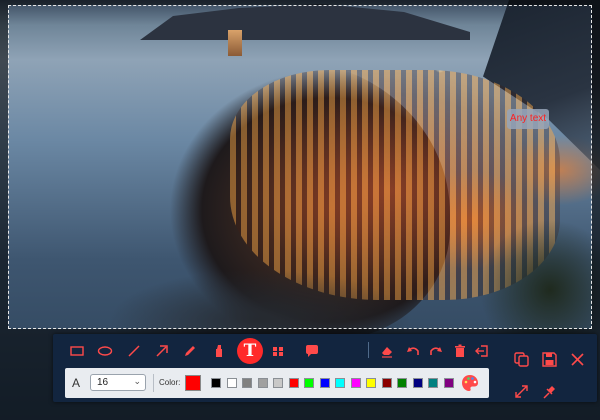 The height and width of the screenshot is (420, 600). I want to click on exit-icon, so click(481, 351).